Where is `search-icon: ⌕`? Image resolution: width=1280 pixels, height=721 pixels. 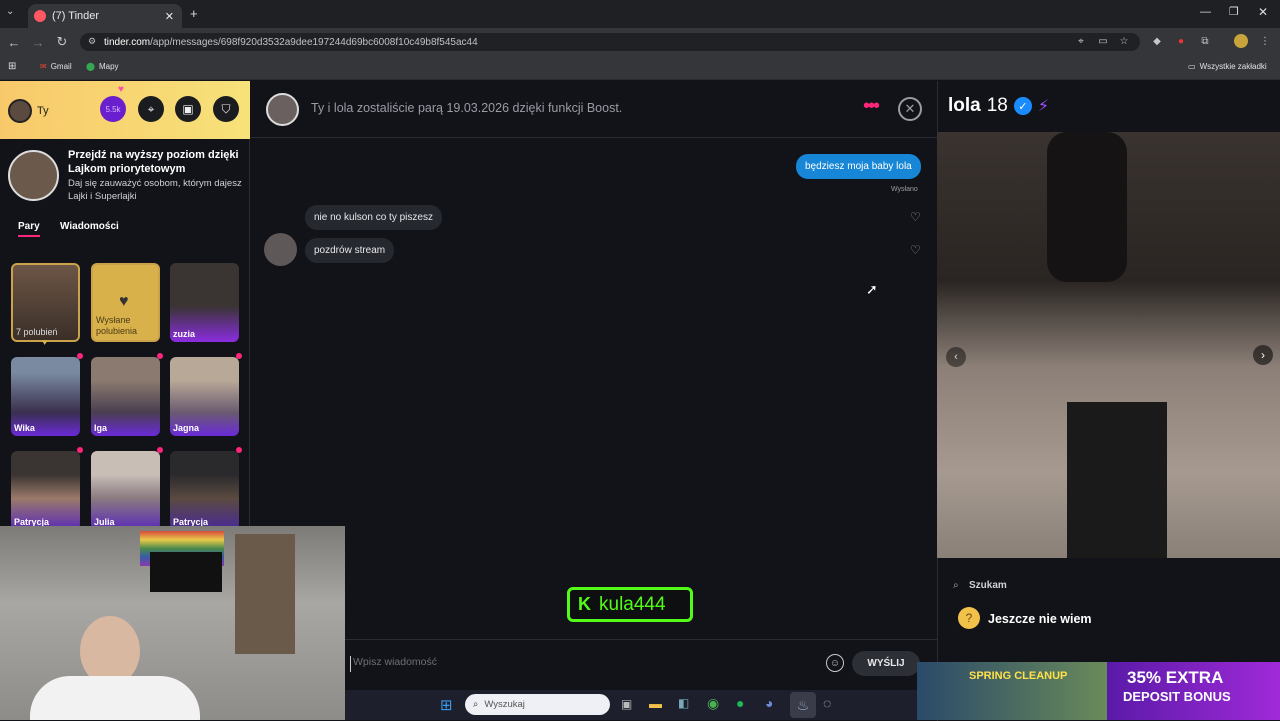
search-icon: ⌕ is located at coordinates (476, 704).